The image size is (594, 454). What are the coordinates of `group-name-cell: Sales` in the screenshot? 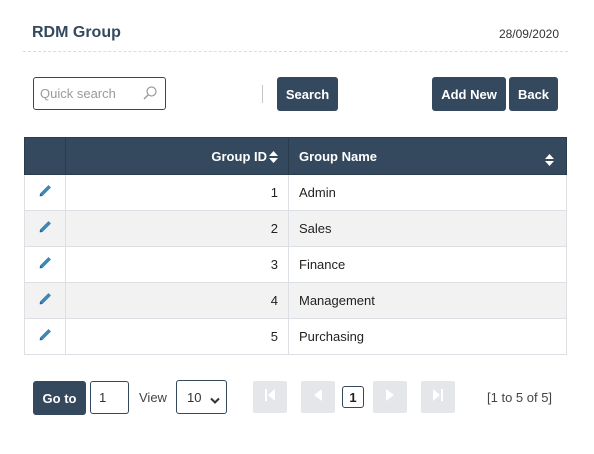 It's located at (427, 228).